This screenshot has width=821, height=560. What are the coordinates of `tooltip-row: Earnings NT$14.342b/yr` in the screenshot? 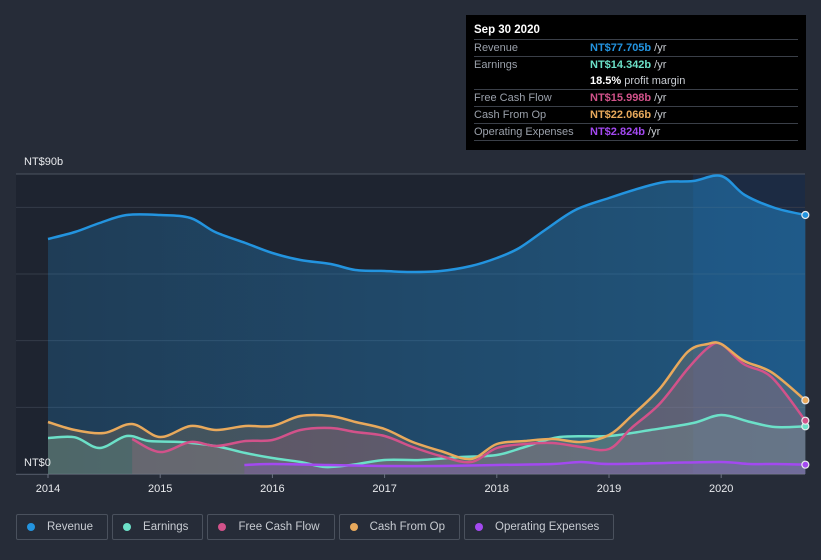 It's located at (636, 65).